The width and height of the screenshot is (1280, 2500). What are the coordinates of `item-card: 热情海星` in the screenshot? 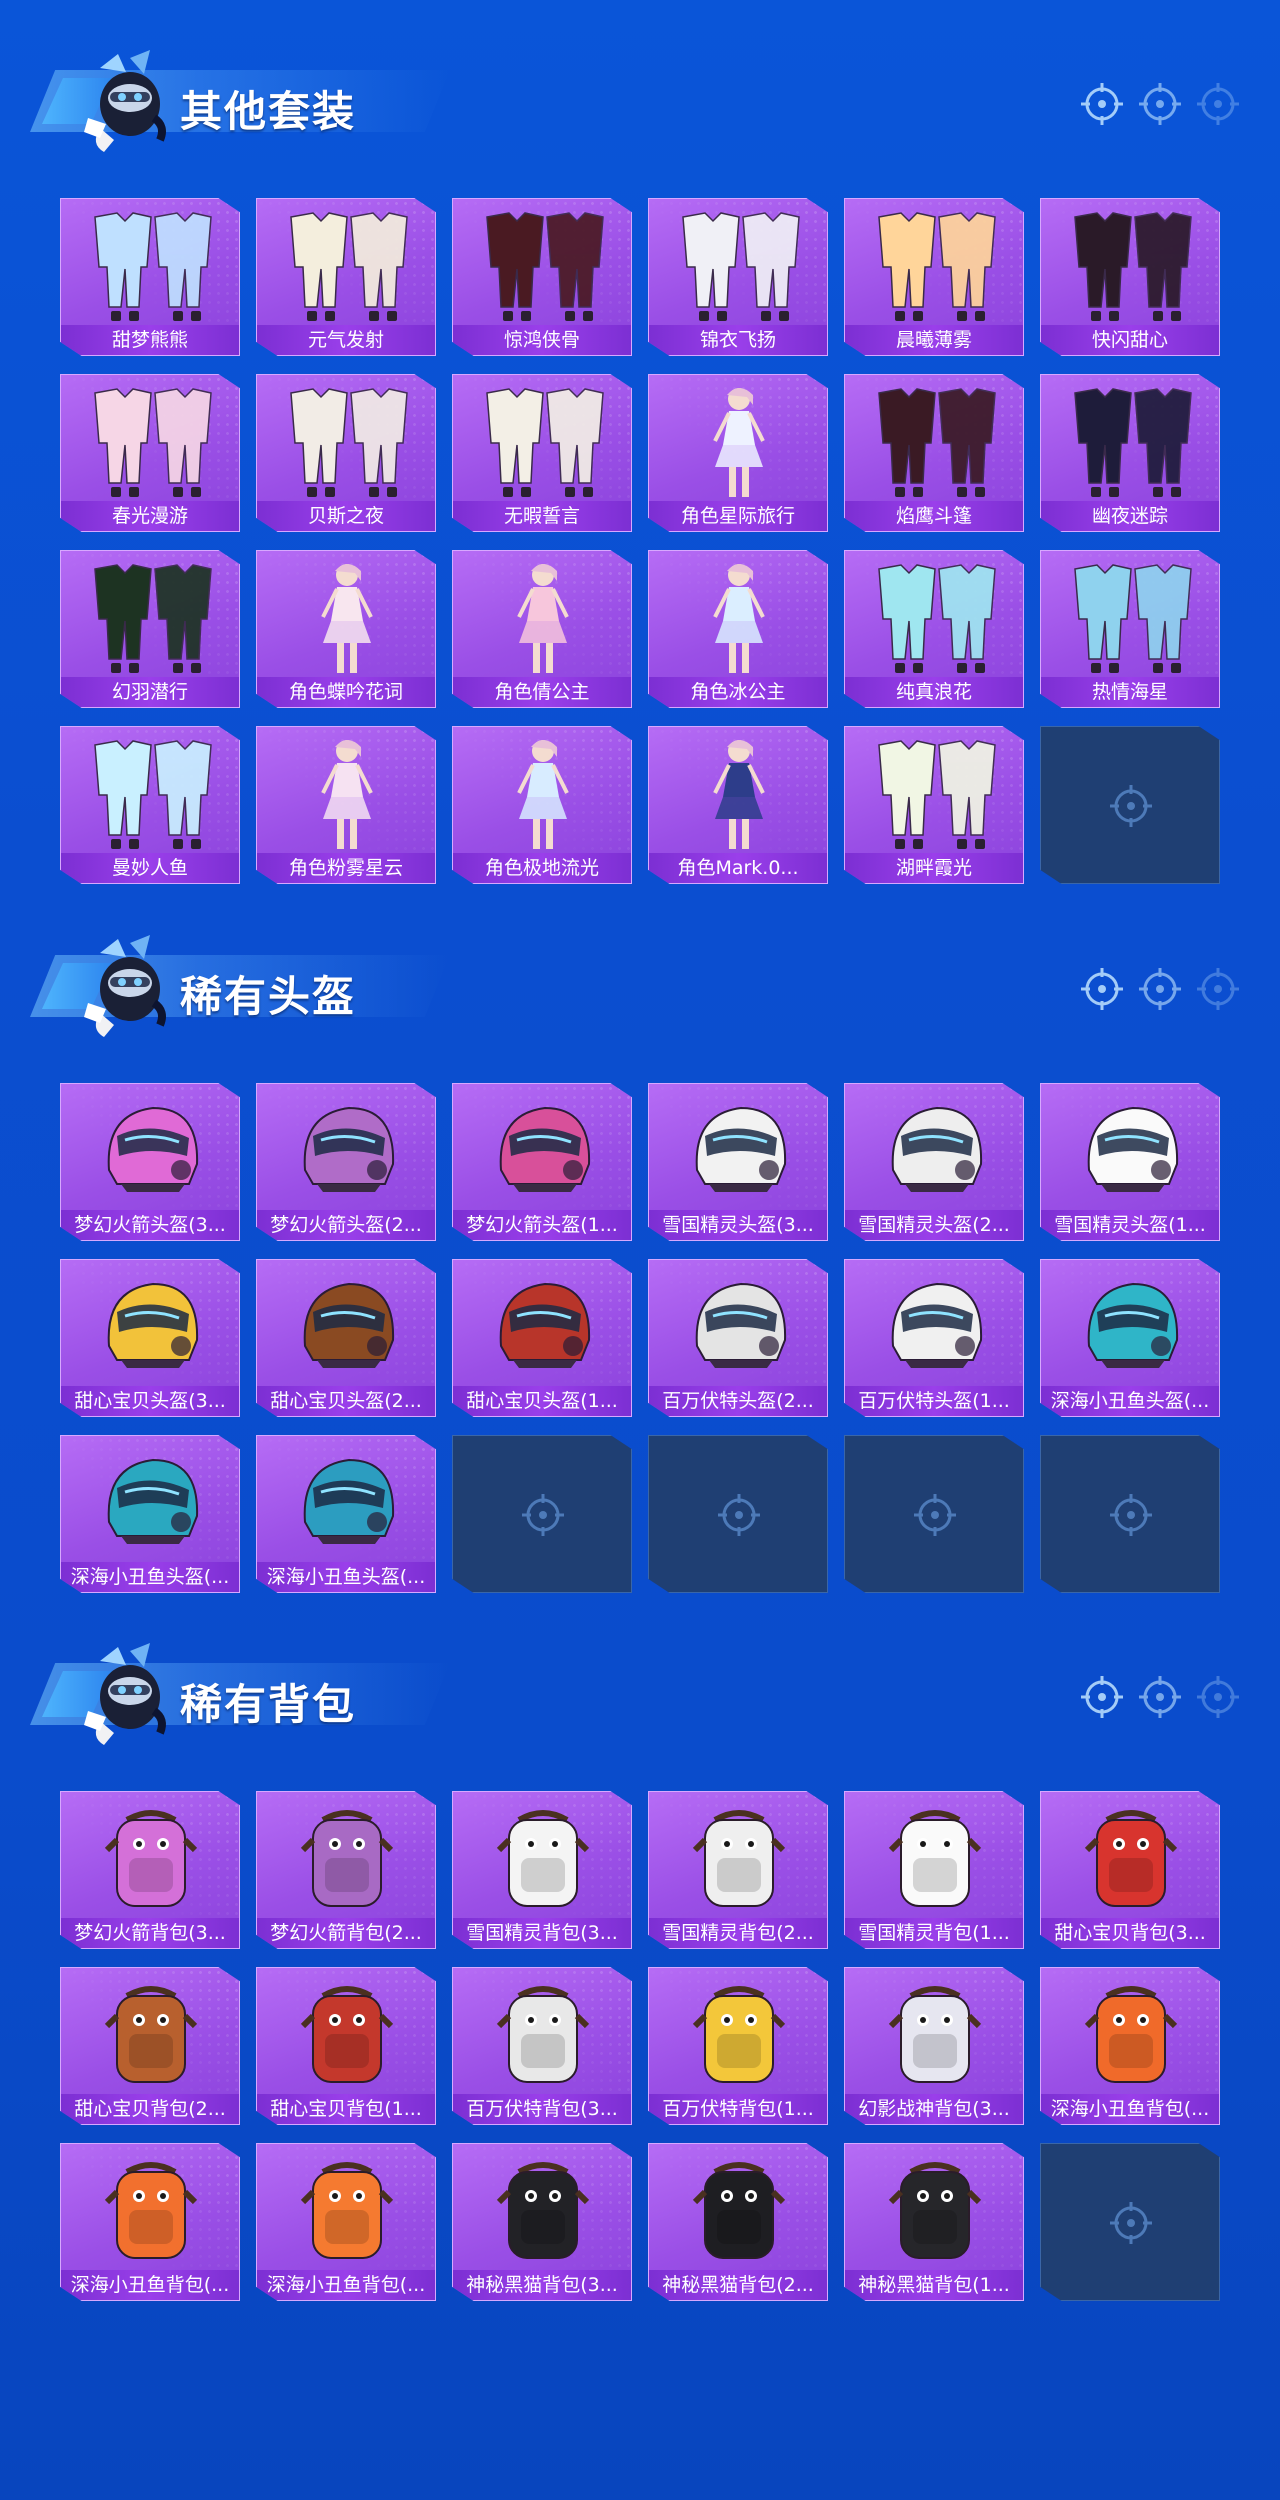 It's located at (1130, 629).